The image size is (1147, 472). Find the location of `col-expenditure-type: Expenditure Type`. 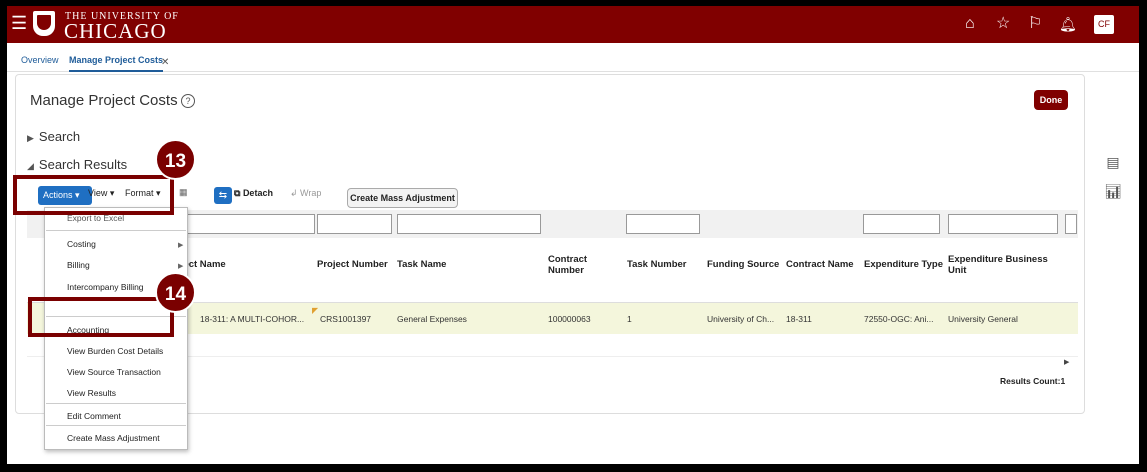

col-expenditure-type: Expenditure Type is located at coordinates (903, 264).